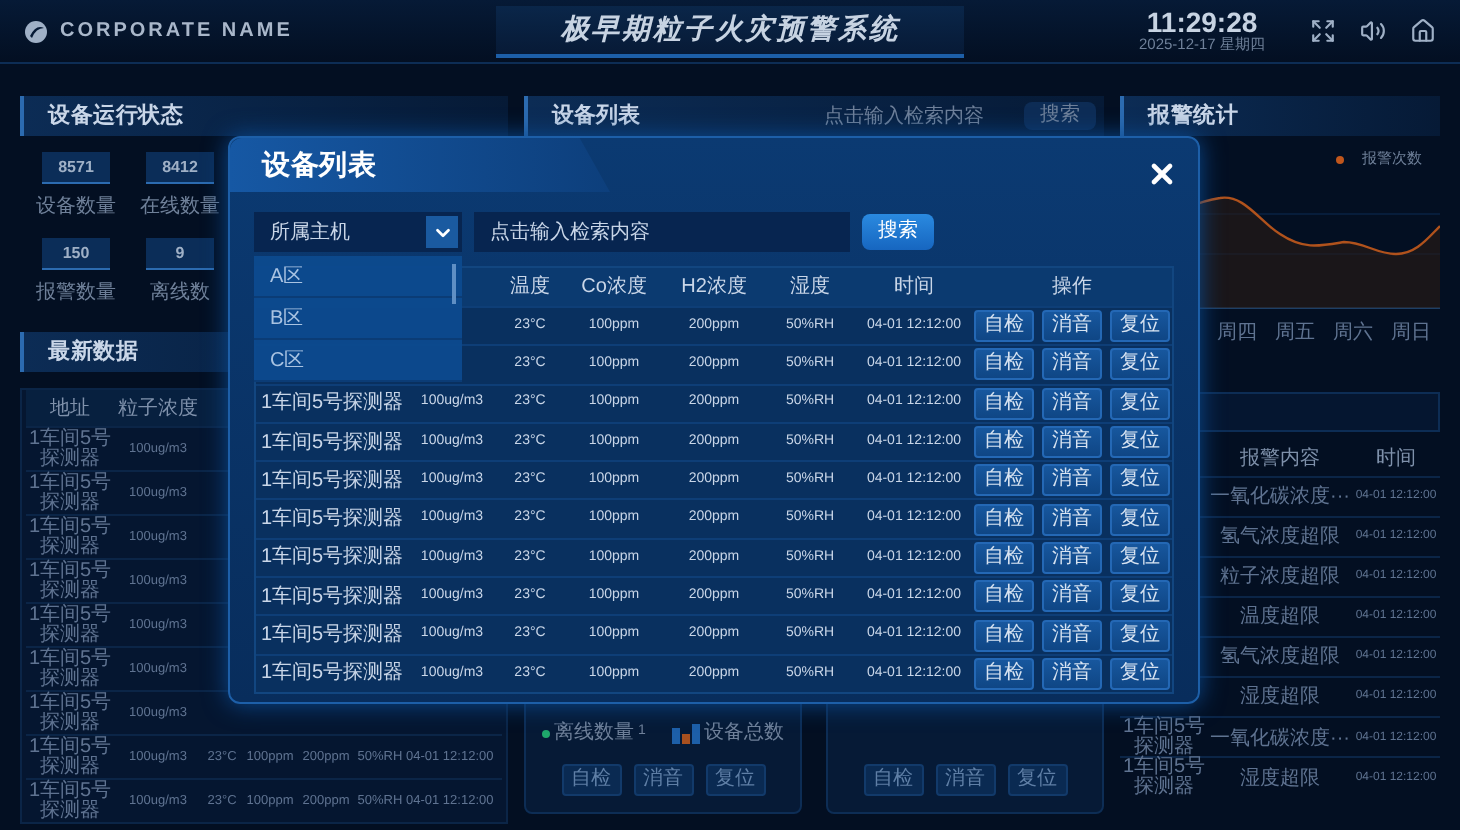 Image resolution: width=1460 pixels, height=830 pixels. Describe the element at coordinates (180, 207) in the screenshot. I see `stat-label: 在线数量` at that location.